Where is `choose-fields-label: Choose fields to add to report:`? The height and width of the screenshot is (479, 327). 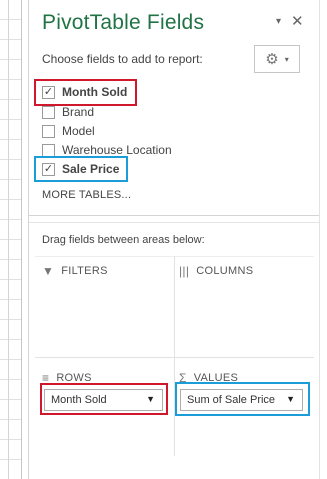 choose-fields-label: Choose fields to add to report: is located at coordinates (122, 59).